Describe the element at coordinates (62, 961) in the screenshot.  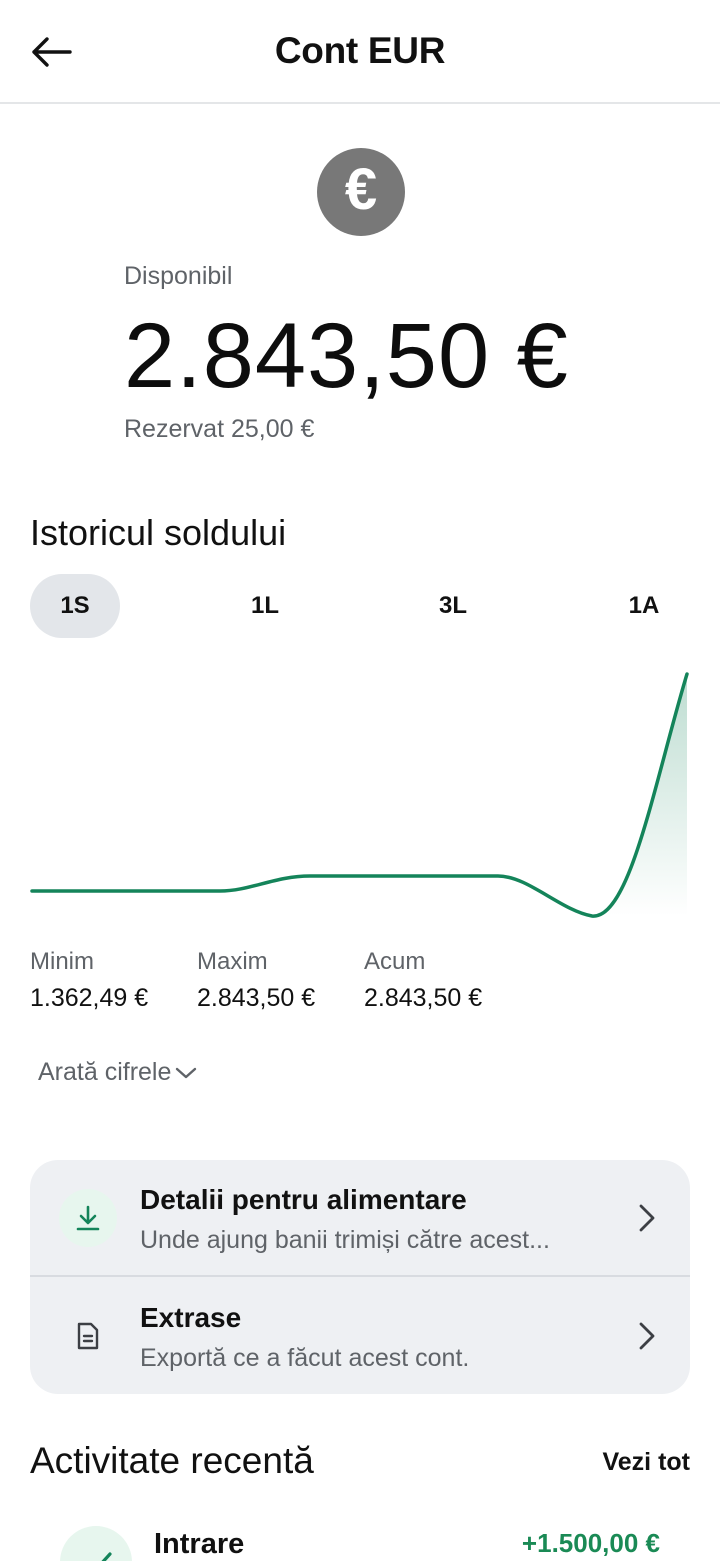
I see `stat-label: Minim` at that location.